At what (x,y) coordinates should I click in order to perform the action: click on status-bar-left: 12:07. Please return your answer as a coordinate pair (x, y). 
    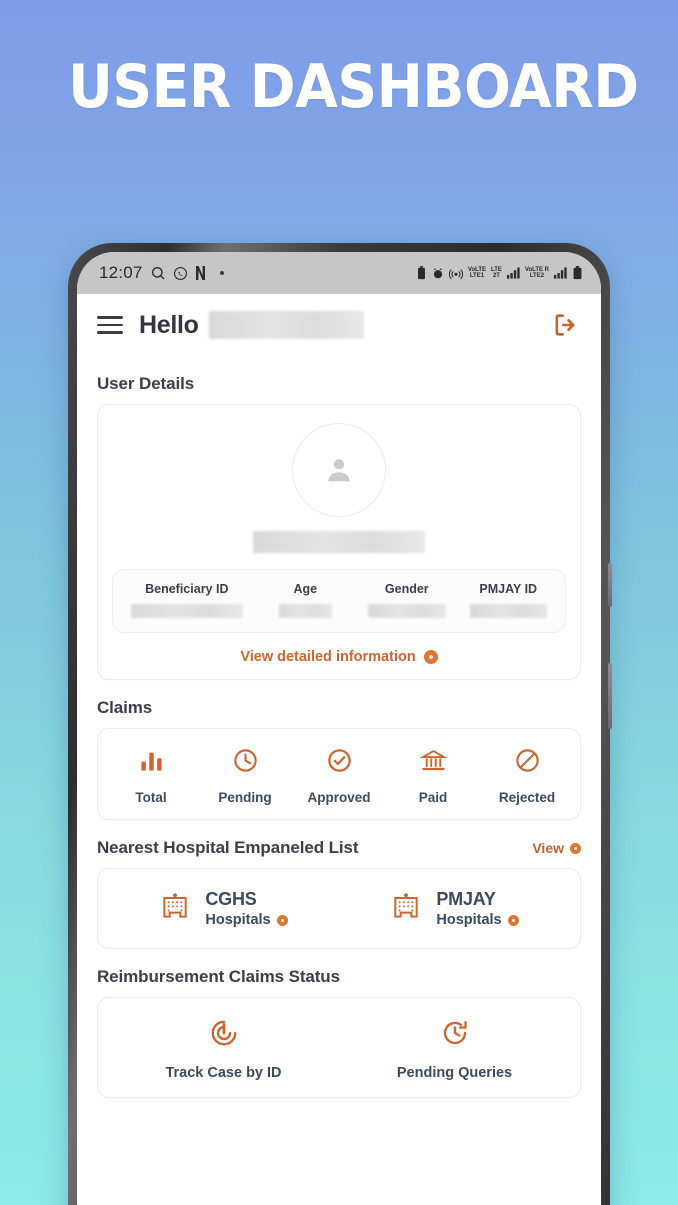
    Looking at the image, I should click on (161, 273).